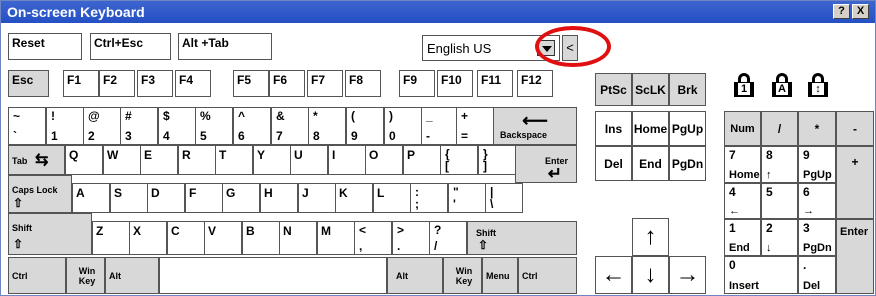 The width and height of the screenshot is (876, 296). Describe the element at coordinates (261, 238) in the screenshot. I see `key-b: B` at that location.